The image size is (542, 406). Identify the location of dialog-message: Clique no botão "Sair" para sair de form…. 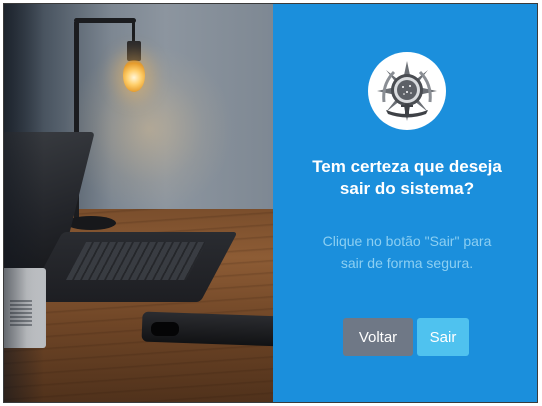
(407, 252).